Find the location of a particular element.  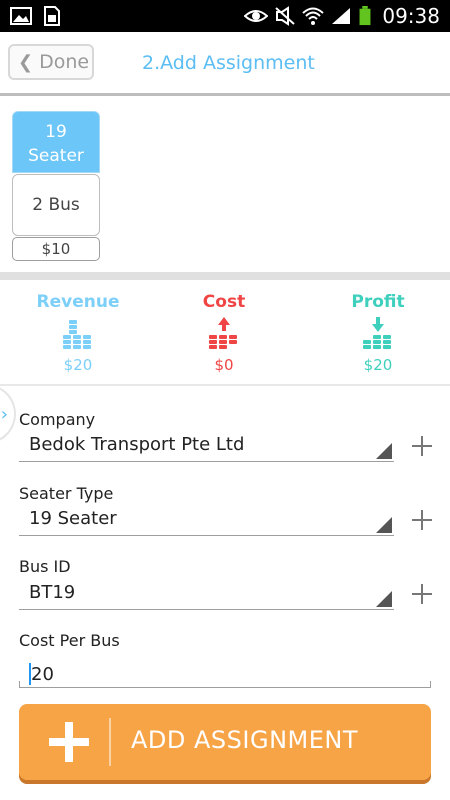

seater-type-label: Seater Type is located at coordinates (66, 493).